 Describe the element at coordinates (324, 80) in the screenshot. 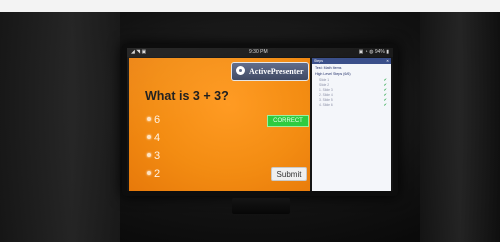

I see `step-label: Slide 1` at that location.